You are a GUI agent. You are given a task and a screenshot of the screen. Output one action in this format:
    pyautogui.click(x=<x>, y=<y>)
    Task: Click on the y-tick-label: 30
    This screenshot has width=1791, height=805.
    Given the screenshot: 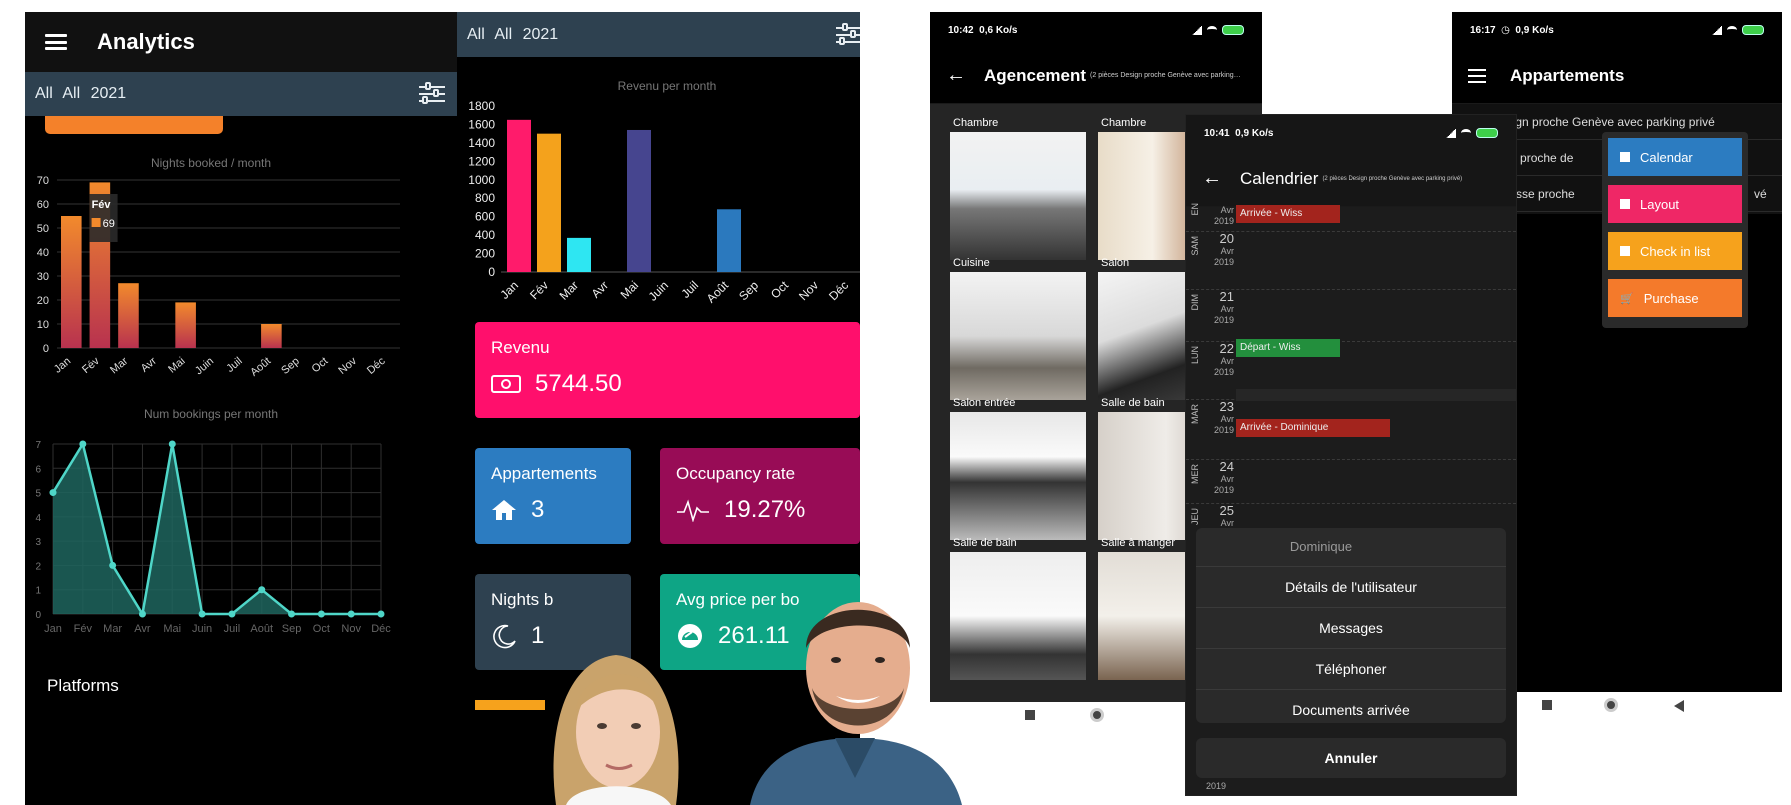 What is the action you would take?
    pyautogui.click(x=43, y=277)
    